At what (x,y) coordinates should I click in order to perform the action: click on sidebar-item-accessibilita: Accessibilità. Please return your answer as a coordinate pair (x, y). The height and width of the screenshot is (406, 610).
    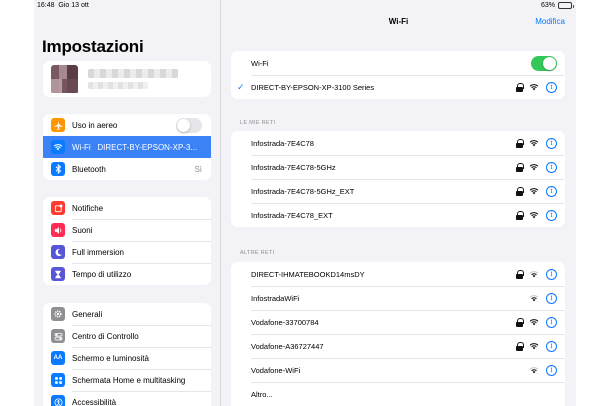
    Looking at the image, I should click on (127, 398).